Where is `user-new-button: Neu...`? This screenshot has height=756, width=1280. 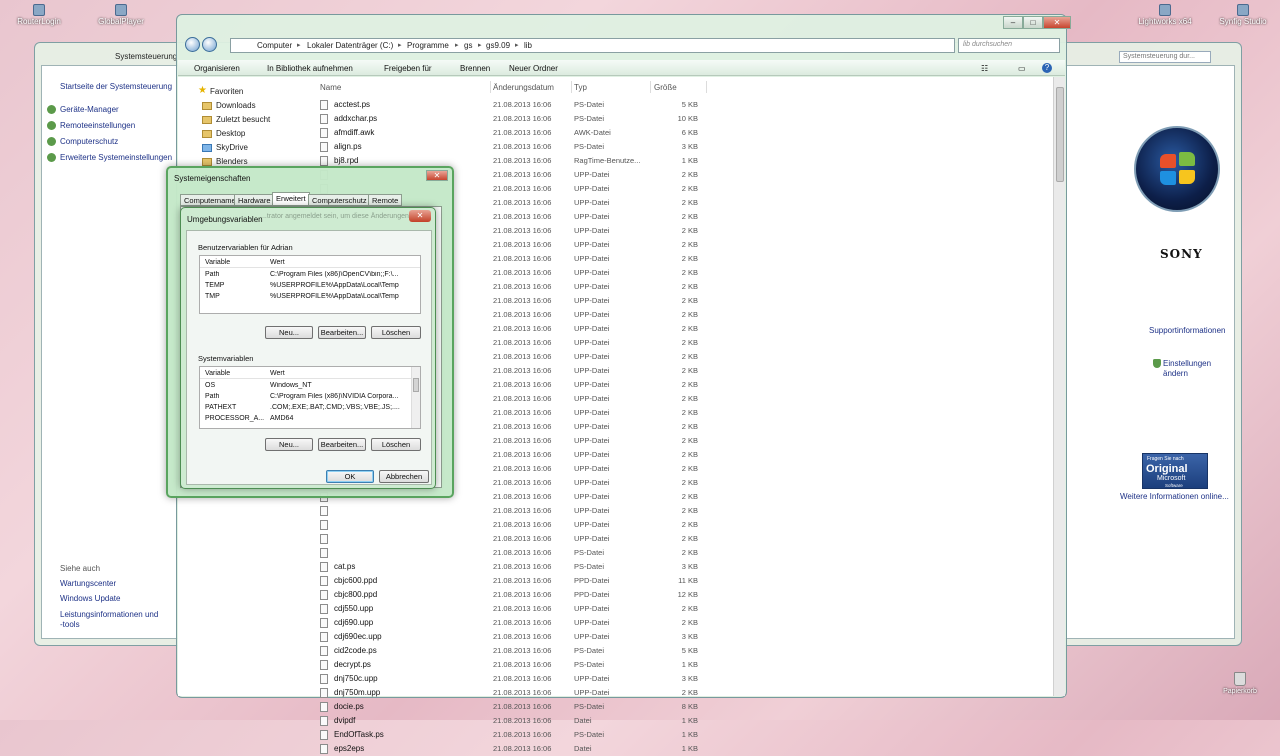 user-new-button: Neu... is located at coordinates (289, 332).